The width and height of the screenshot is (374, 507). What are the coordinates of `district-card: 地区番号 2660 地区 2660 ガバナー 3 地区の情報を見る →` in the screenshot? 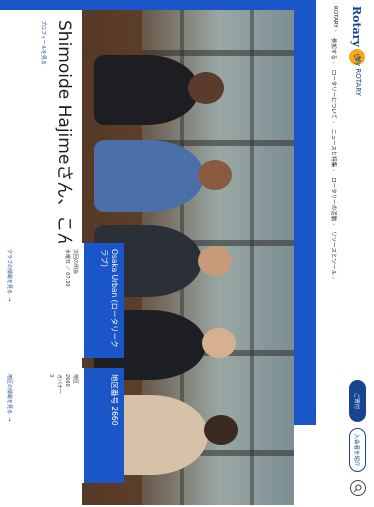 It's located at (62, 425).